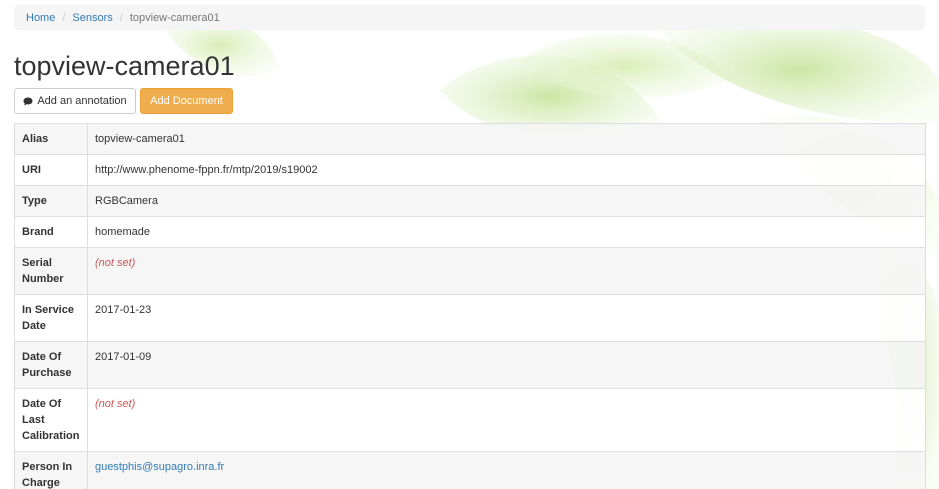 The image size is (939, 489). I want to click on detail-row: Brand homemade, so click(470, 232).